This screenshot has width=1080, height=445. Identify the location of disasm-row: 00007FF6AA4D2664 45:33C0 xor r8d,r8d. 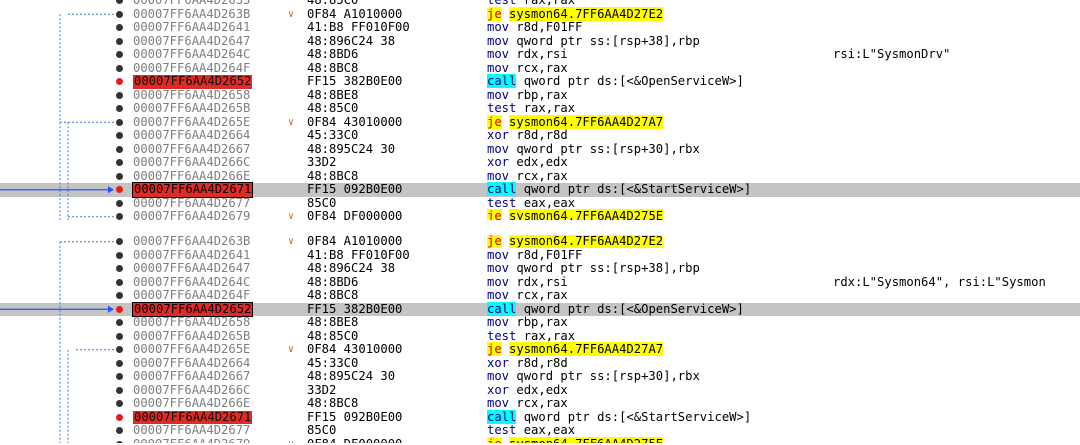
(540, 363).